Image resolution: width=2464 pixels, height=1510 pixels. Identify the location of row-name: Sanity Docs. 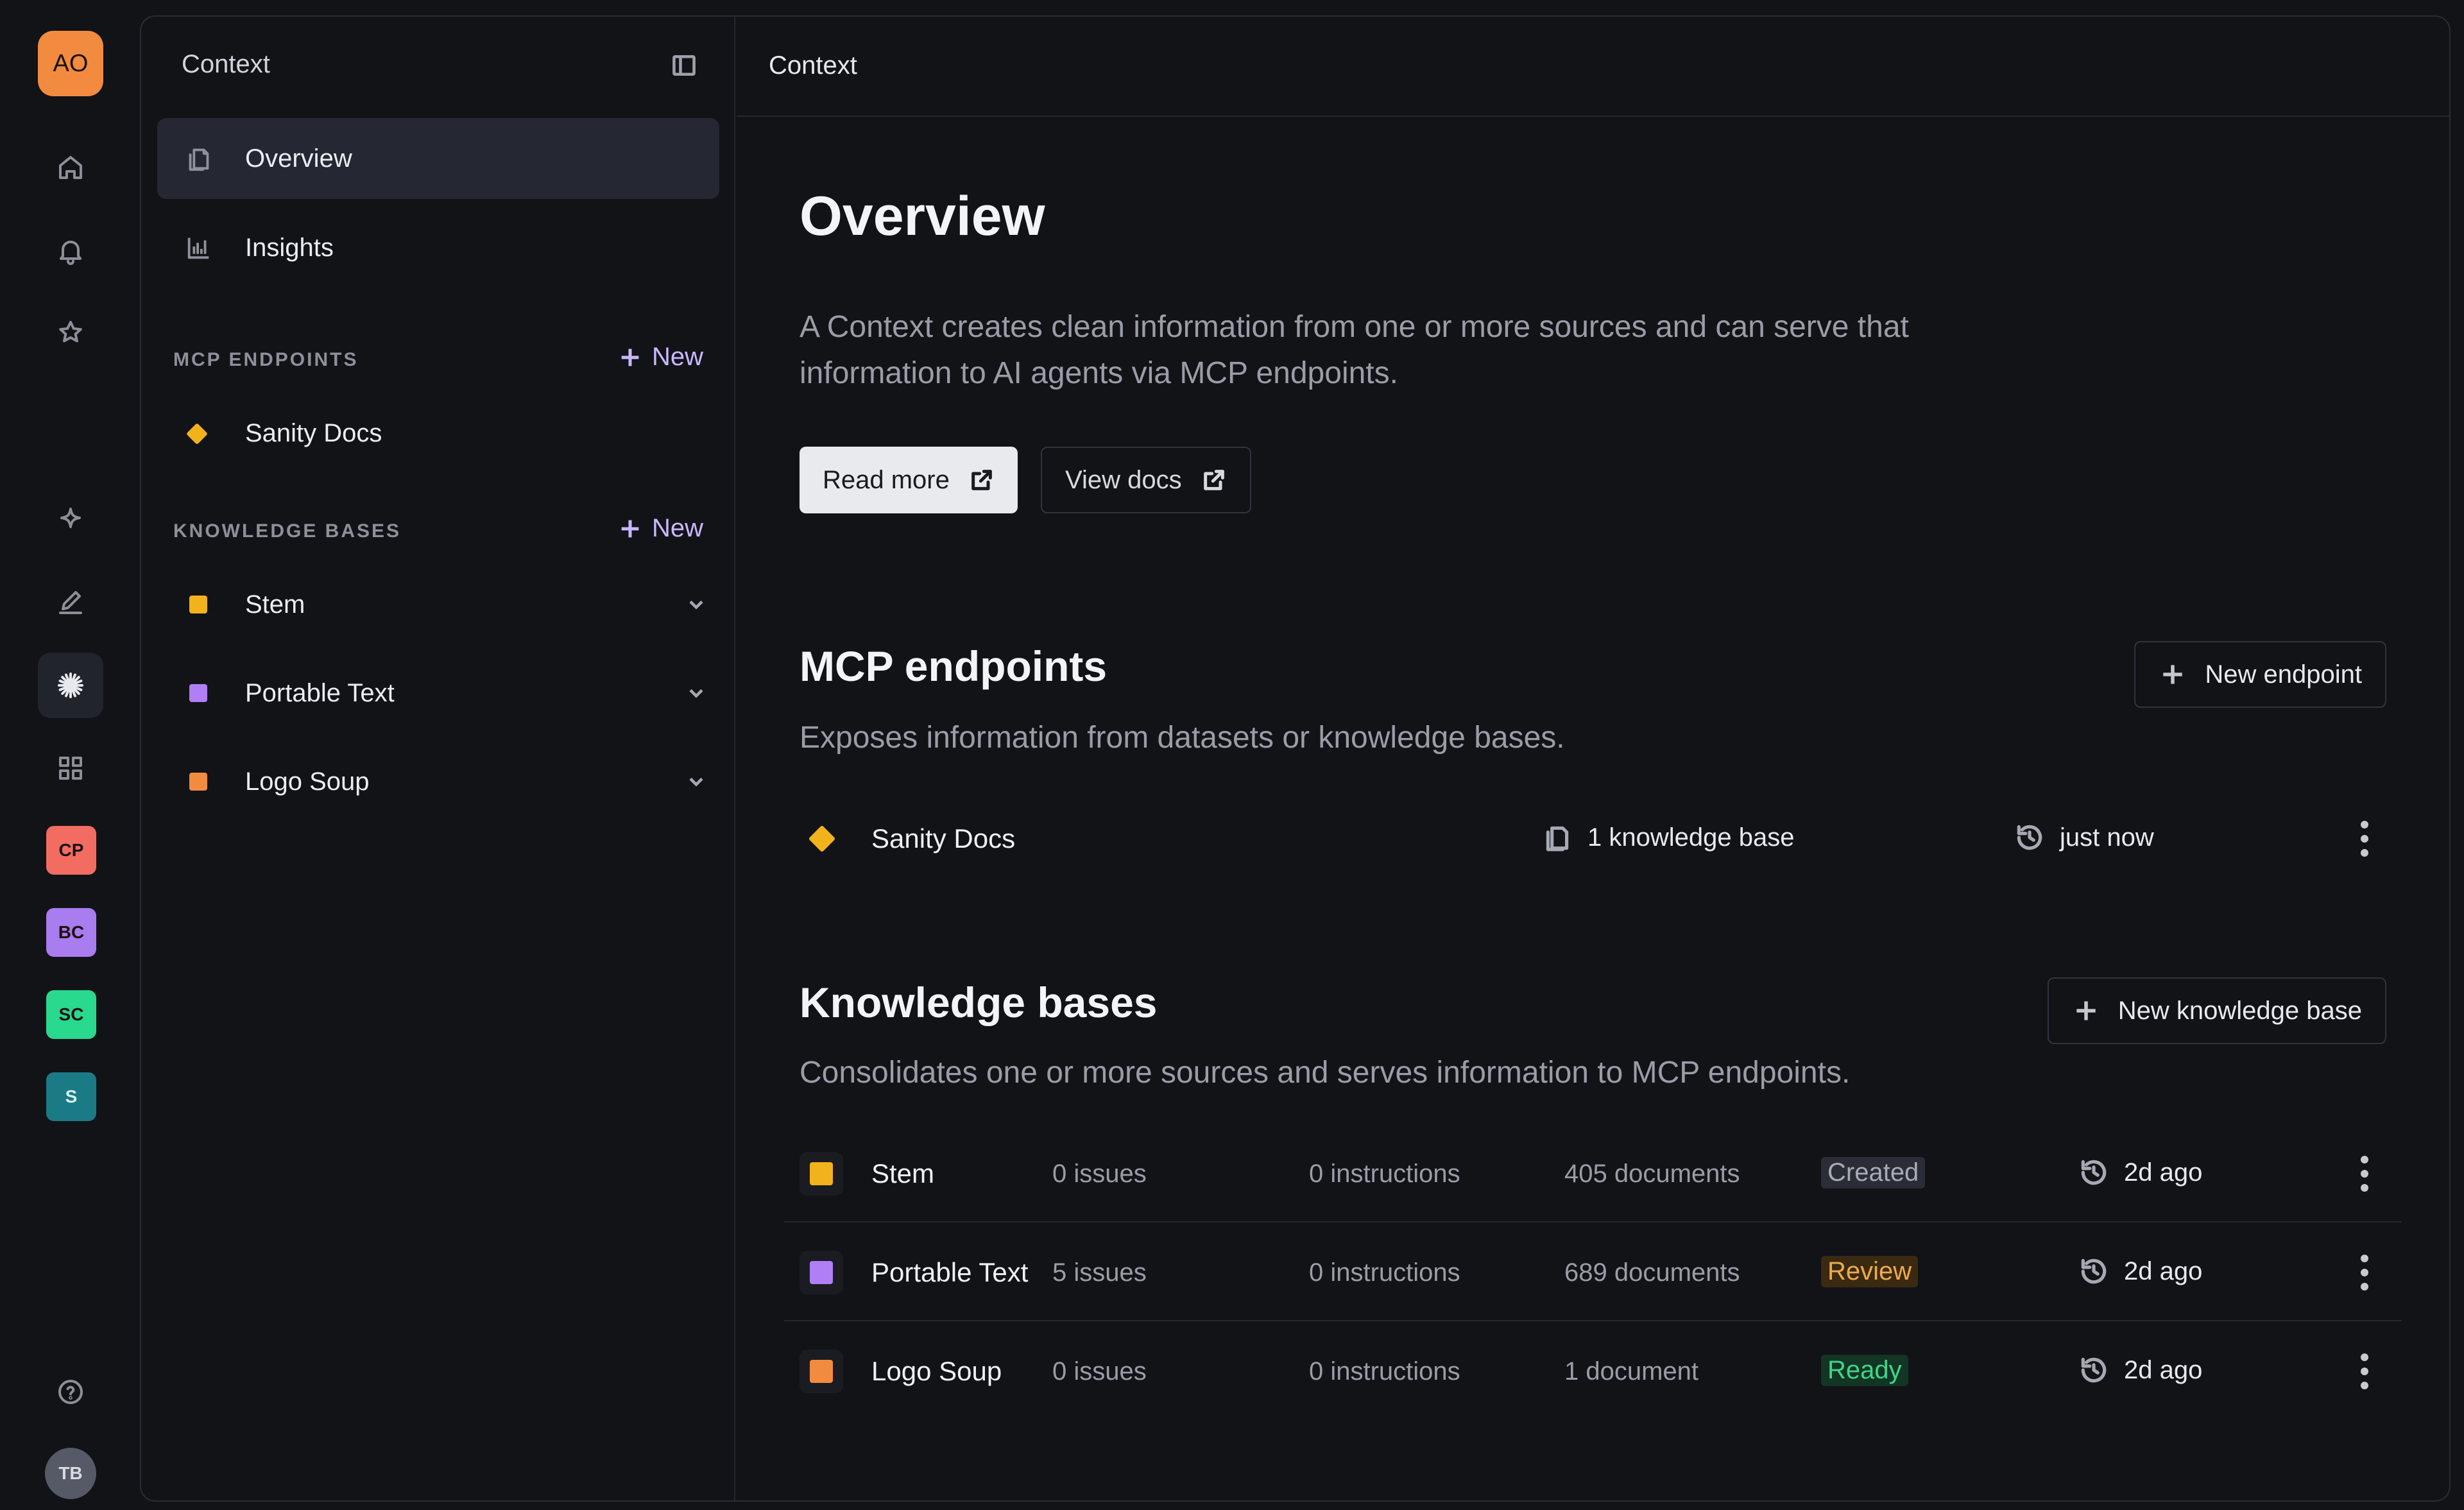
(944, 838).